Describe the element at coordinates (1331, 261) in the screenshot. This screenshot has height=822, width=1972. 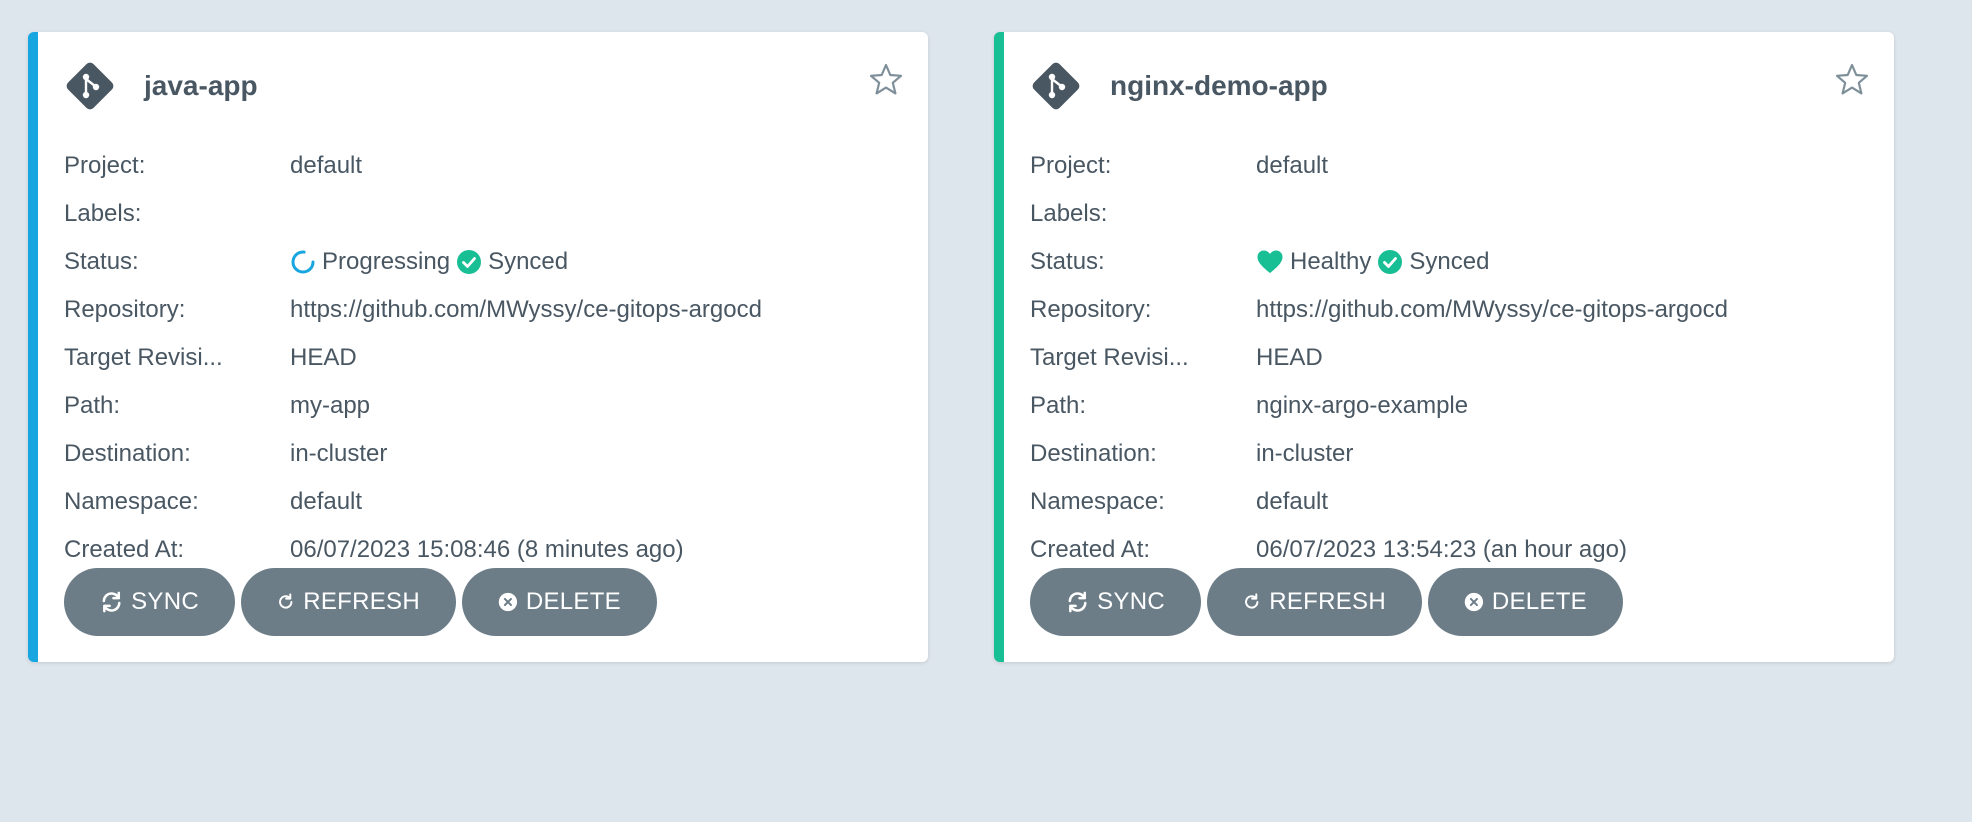
I see `health-status-text: Healthy` at that location.